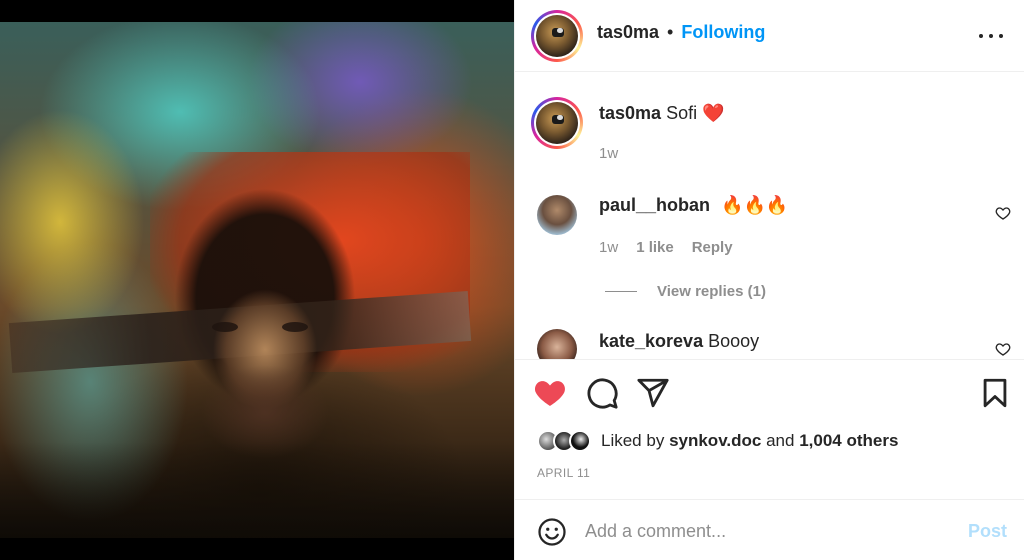 Image resolution: width=1024 pixels, height=560 pixels. I want to click on comment-text: 🔥🔥🔥, so click(755, 205).